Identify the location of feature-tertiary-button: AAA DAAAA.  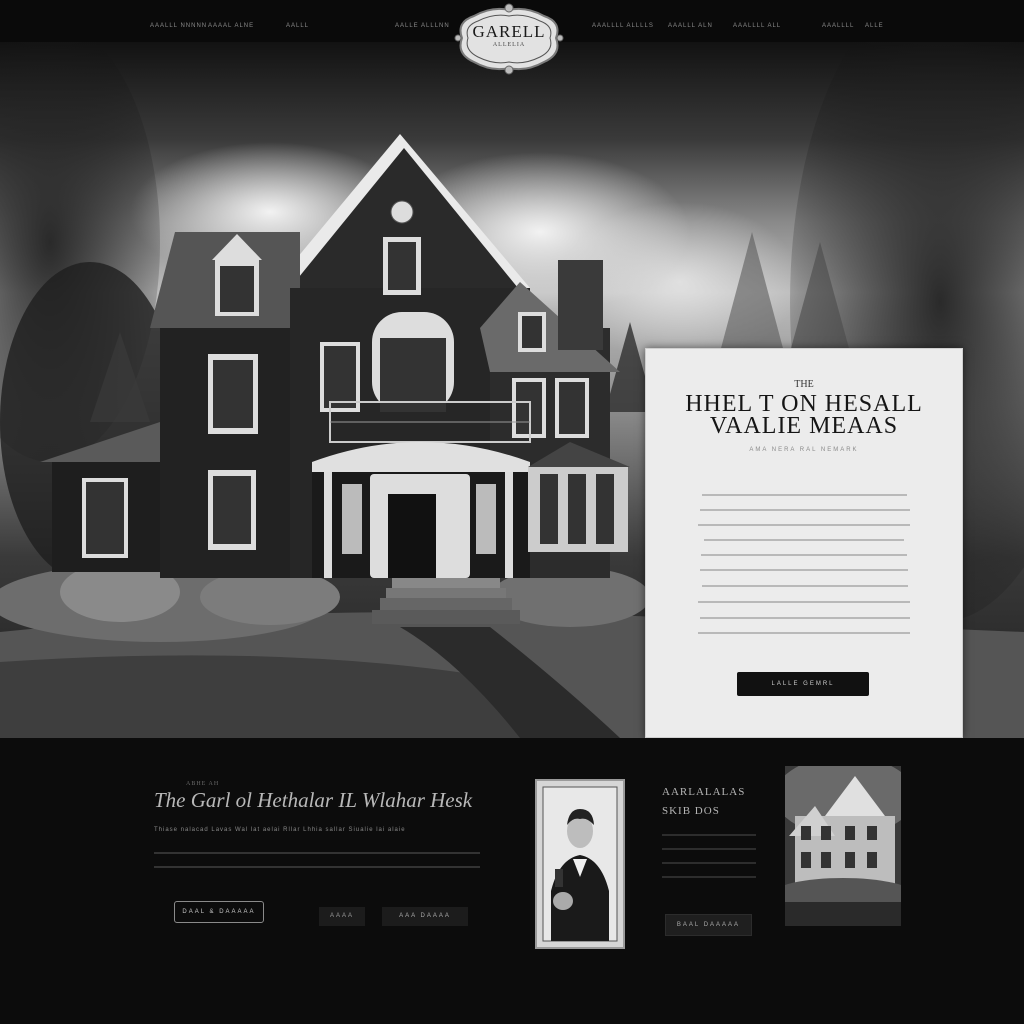
(425, 916).